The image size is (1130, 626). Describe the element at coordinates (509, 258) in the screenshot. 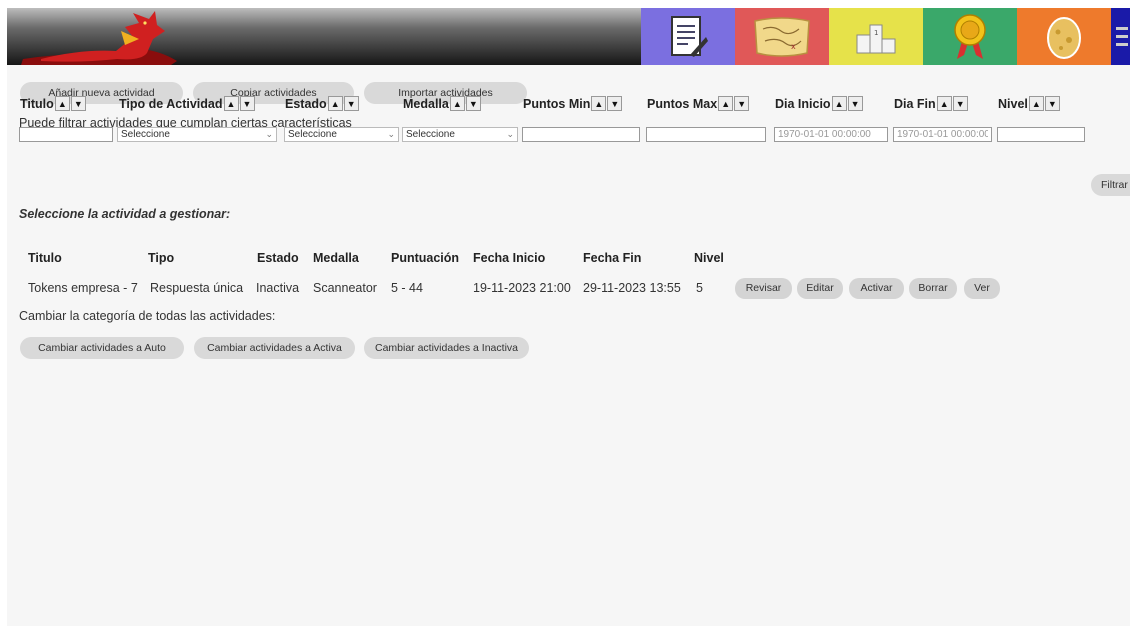

I see `column-header: Fecha Inicio` at that location.